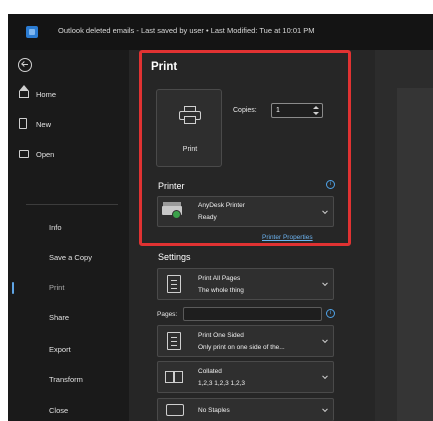 This screenshot has width=433, height=421. I want to click on sidebar-item-label: Home, so click(46, 94).